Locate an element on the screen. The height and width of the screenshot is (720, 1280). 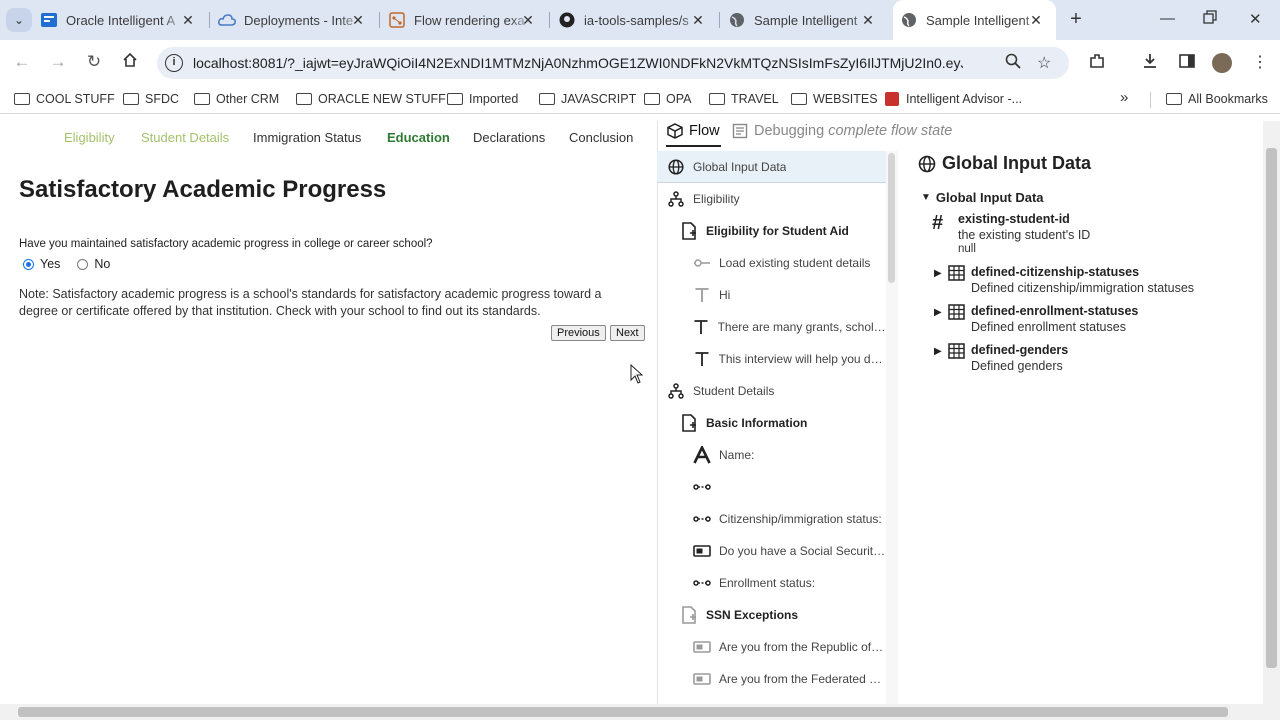
bookmark-folder: Other CRM is located at coordinates (236, 99).